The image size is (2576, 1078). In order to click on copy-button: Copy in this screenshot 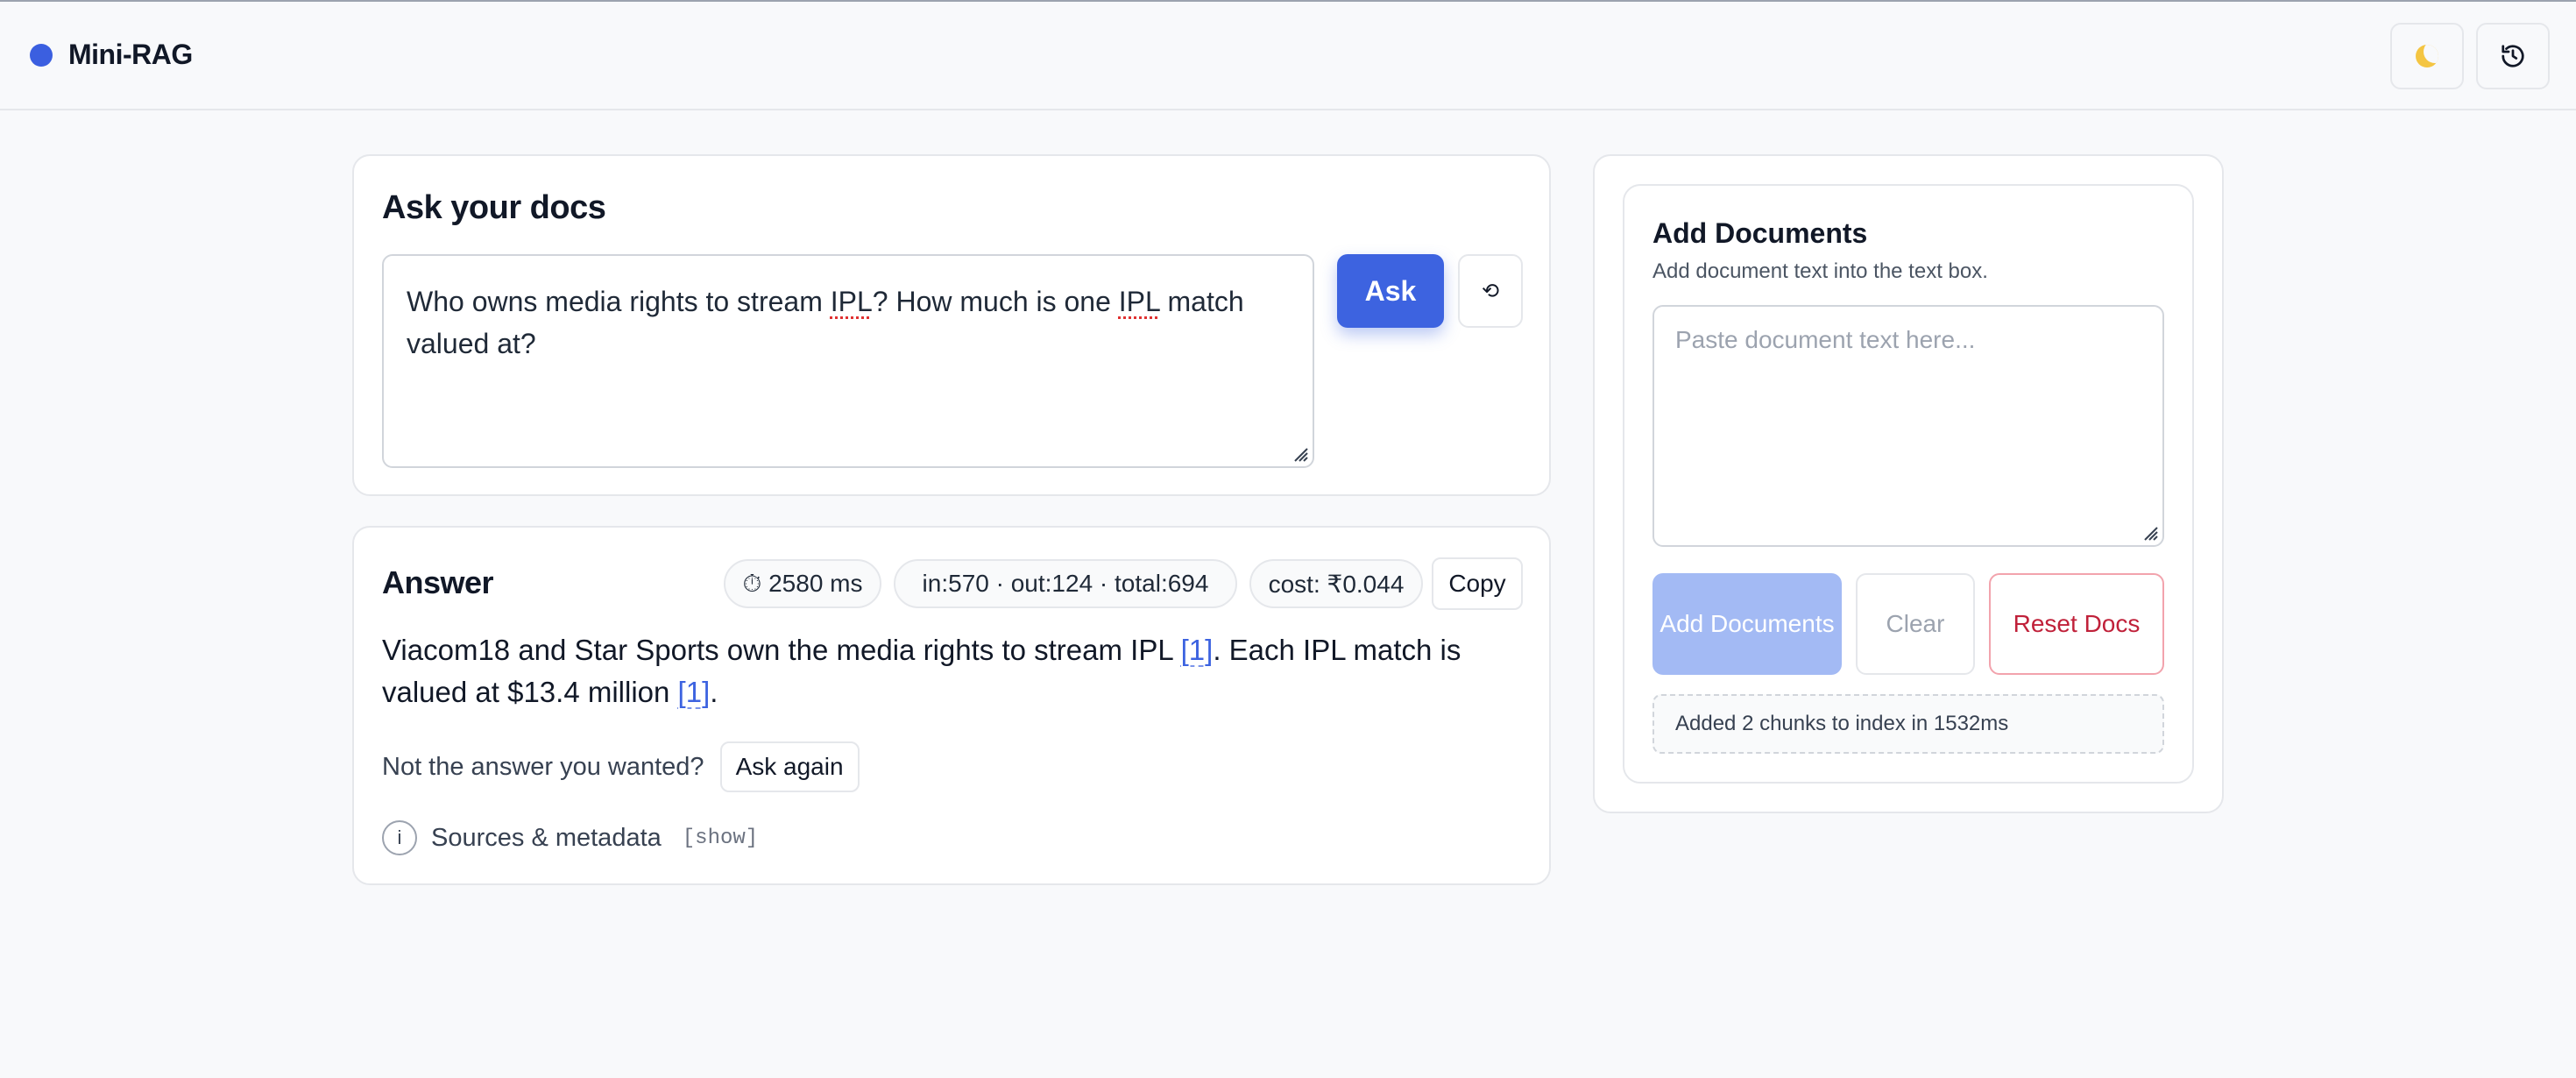, I will do `click(1477, 583)`.